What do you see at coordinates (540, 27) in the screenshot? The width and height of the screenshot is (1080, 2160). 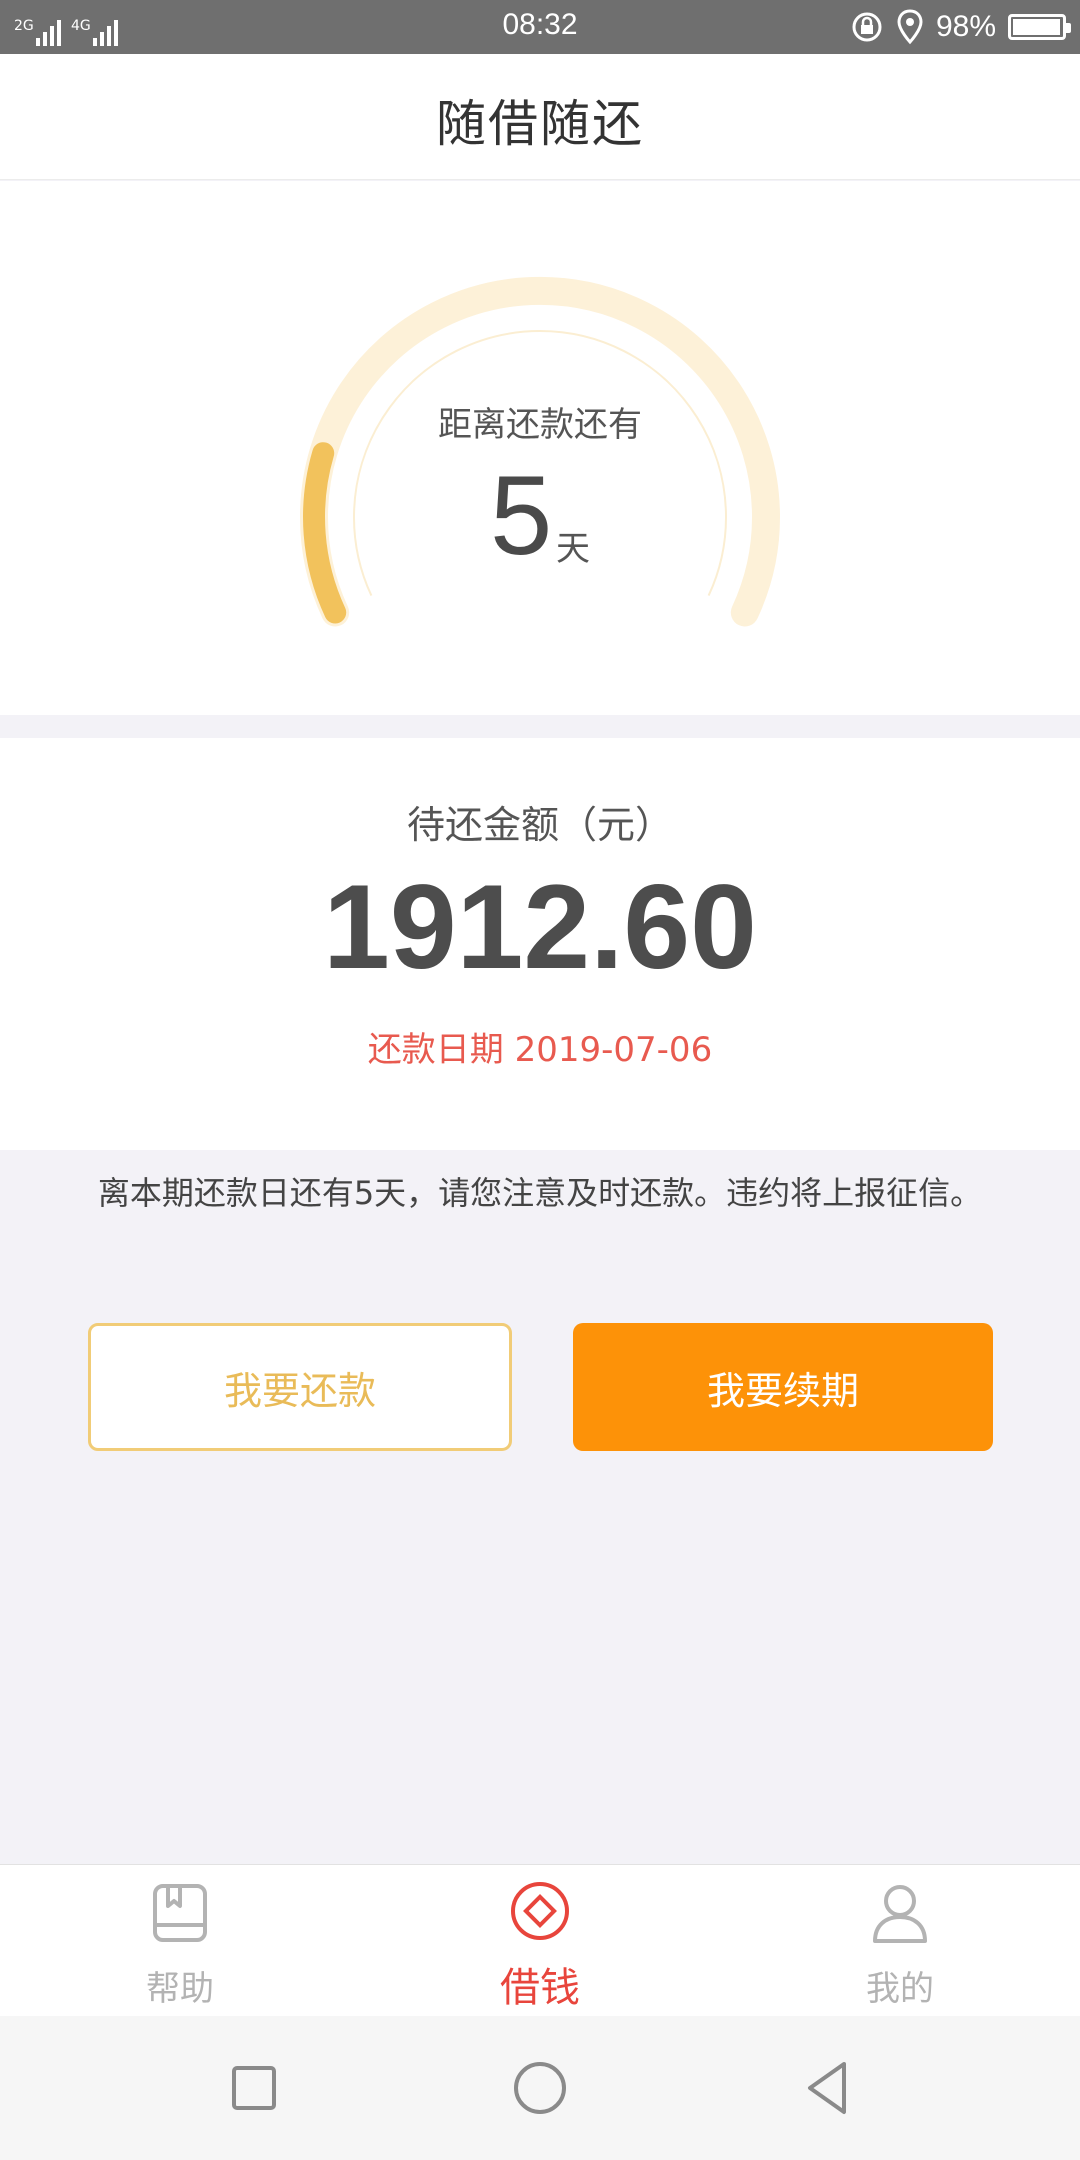 I see `status-bar: 2G 4G 08:32 98%` at bounding box center [540, 27].